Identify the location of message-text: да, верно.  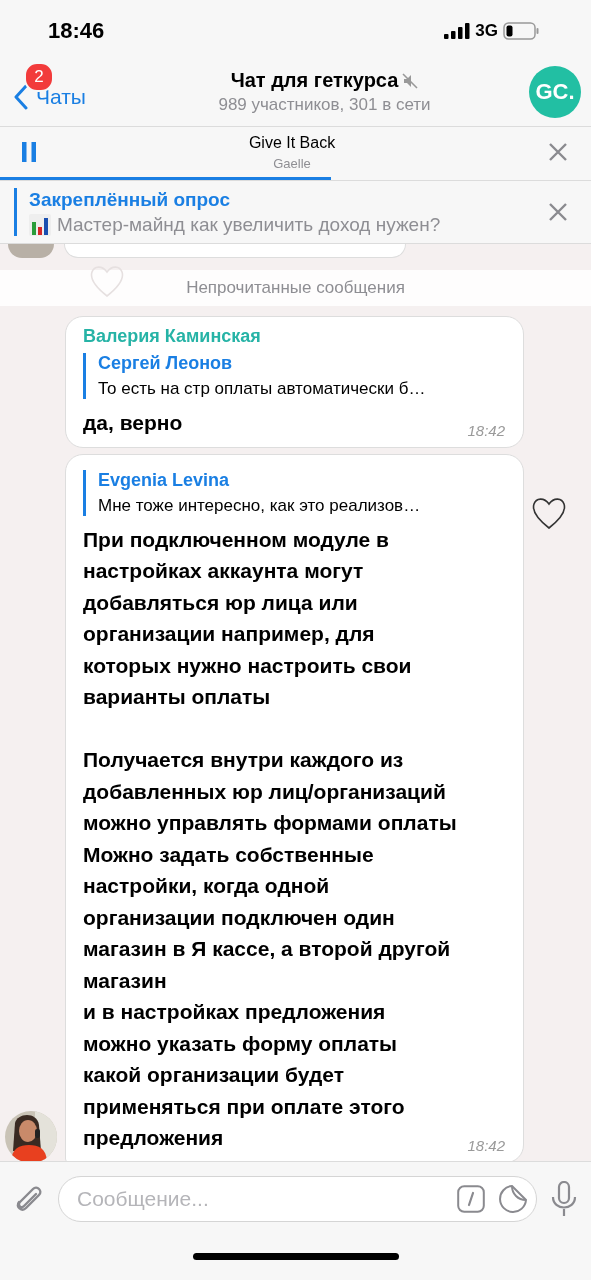
(133, 423).